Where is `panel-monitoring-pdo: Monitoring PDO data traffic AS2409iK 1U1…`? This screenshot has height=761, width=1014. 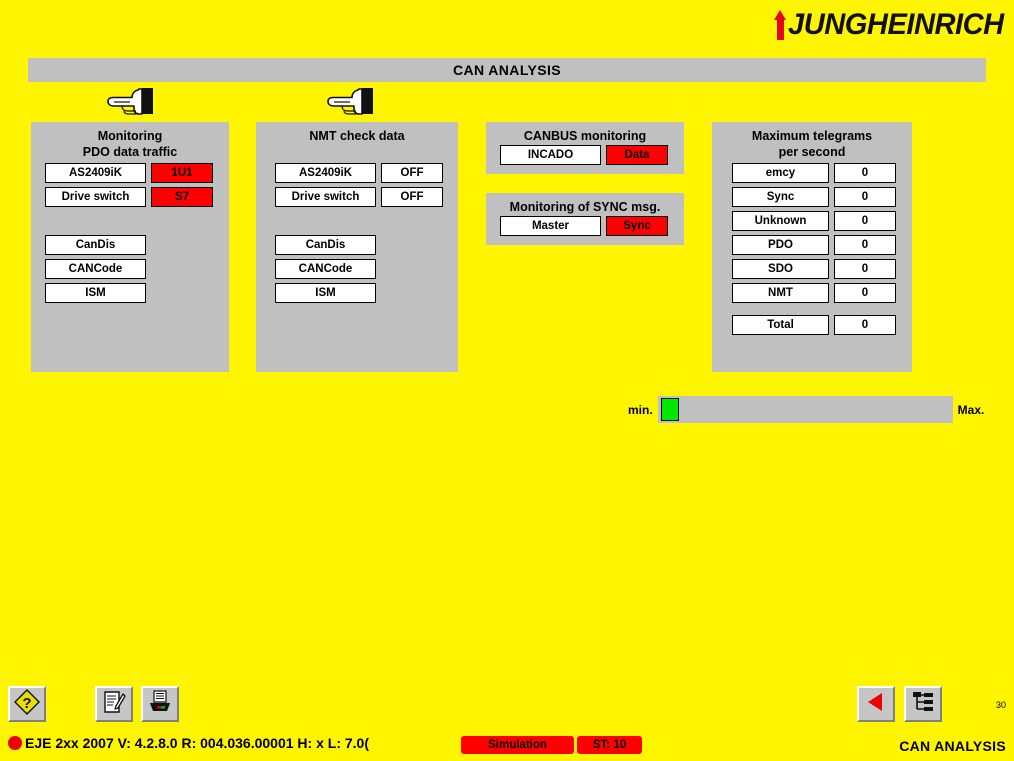
panel-monitoring-pdo: Monitoring PDO data traffic AS2409iK 1U1… is located at coordinates (130, 247).